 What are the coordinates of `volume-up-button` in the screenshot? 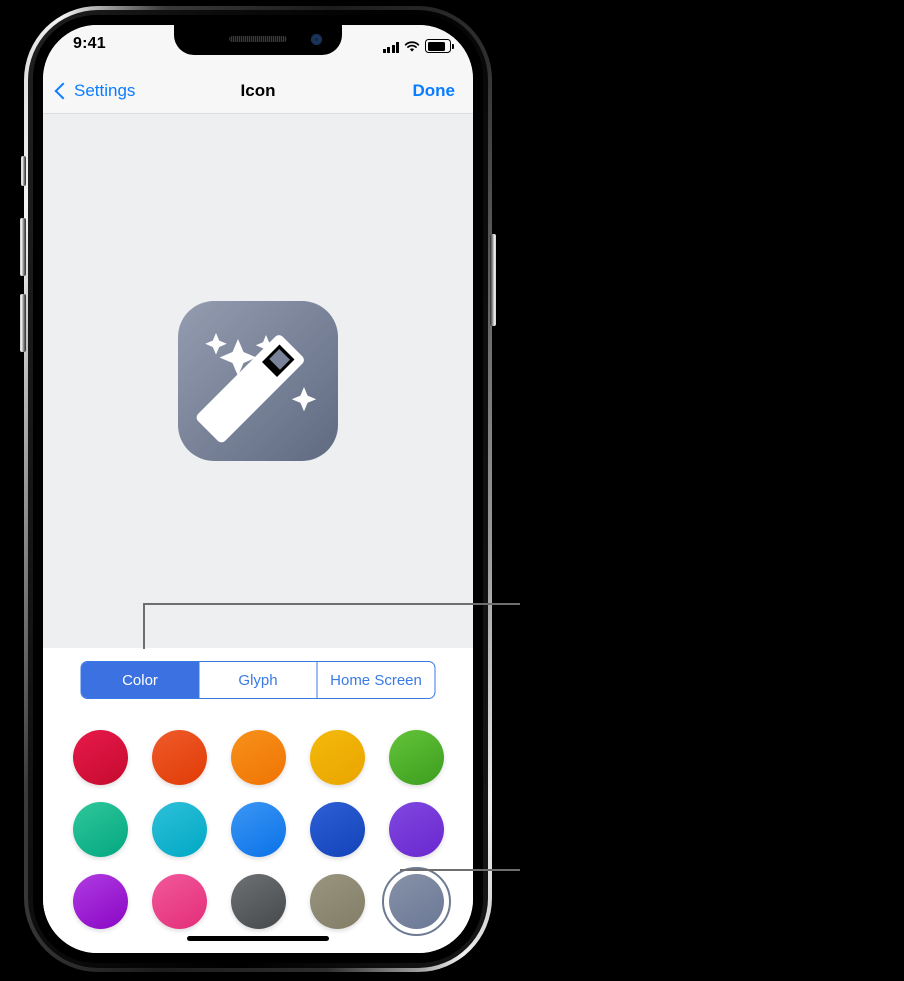 It's located at (23, 247).